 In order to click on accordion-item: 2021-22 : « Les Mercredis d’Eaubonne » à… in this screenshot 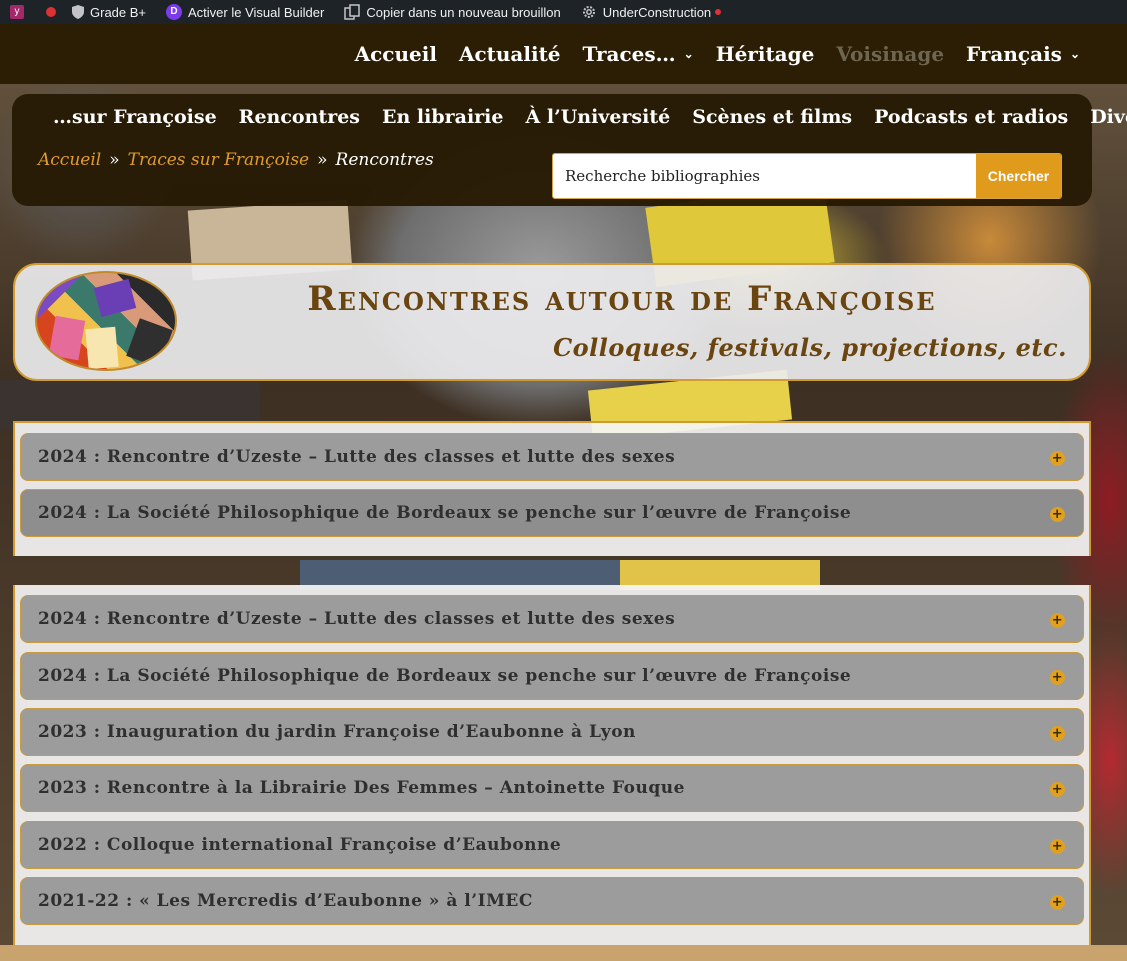, I will do `click(552, 901)`.